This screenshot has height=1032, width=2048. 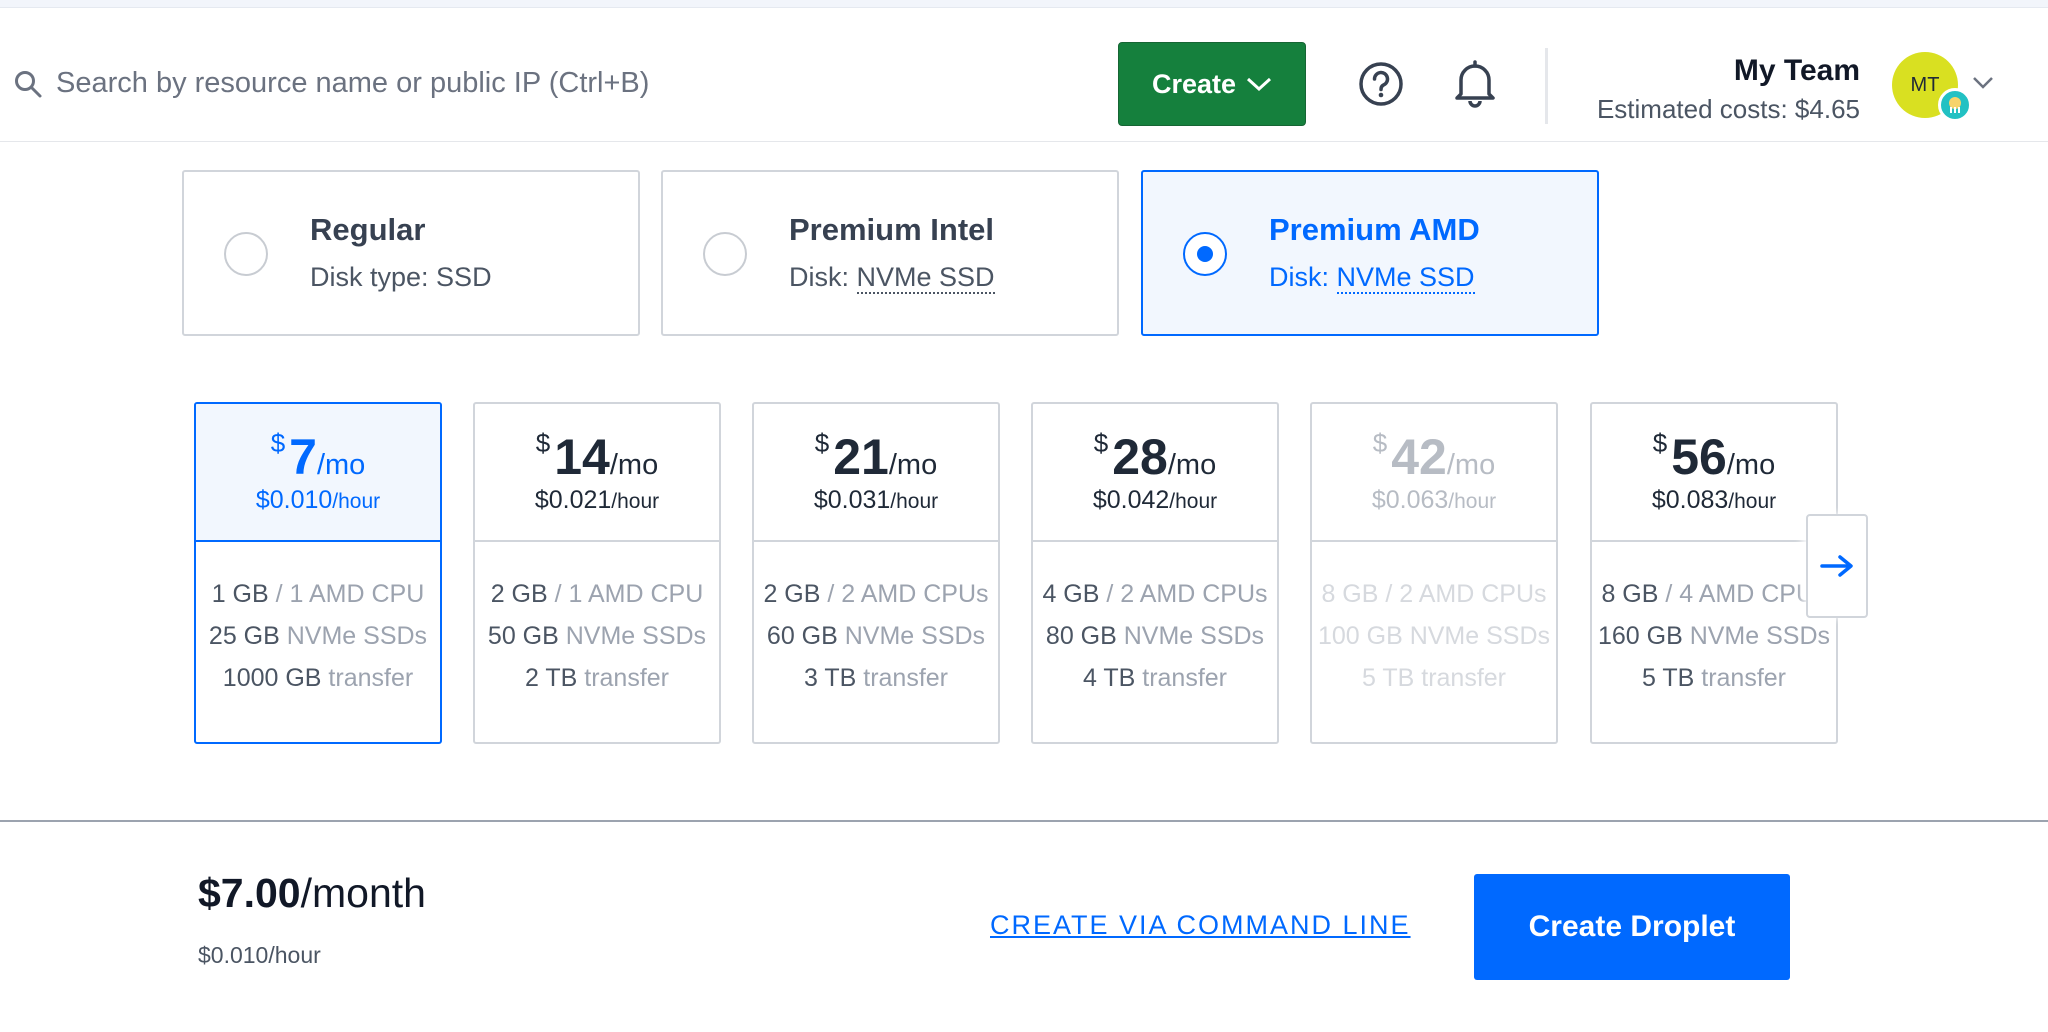 I want to click on chevron-down-icon, so click(x=1259, y=84).